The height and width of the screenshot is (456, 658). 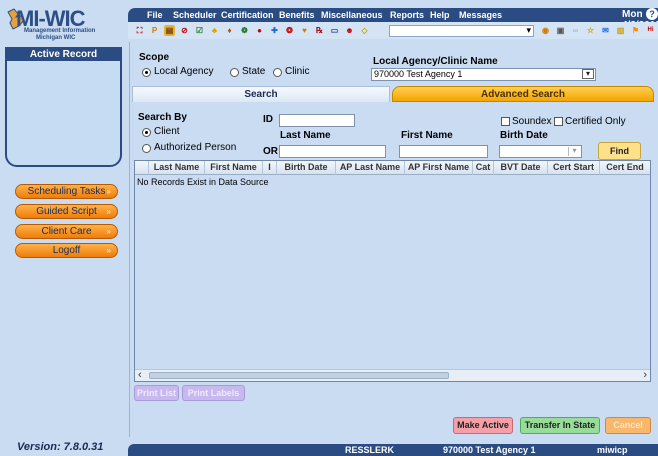 I want to click on col-last-name: Last Name, so click(x=177, y=168).